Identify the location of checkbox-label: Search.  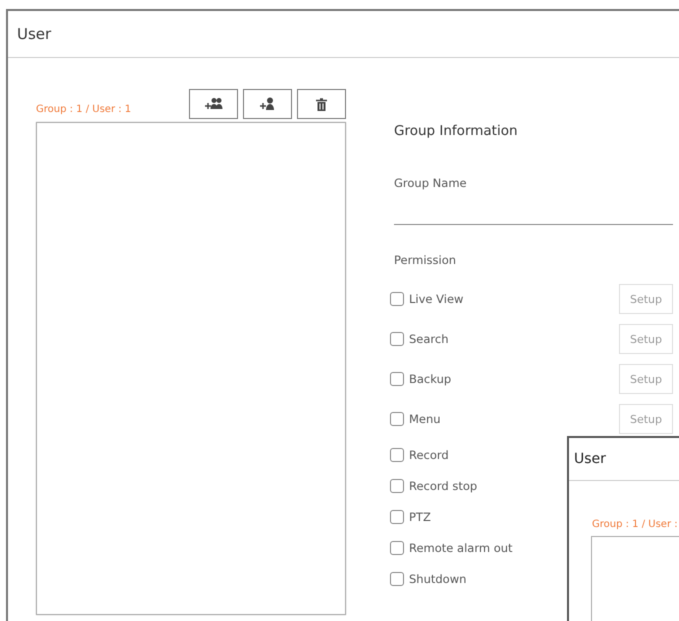
(429, 339).